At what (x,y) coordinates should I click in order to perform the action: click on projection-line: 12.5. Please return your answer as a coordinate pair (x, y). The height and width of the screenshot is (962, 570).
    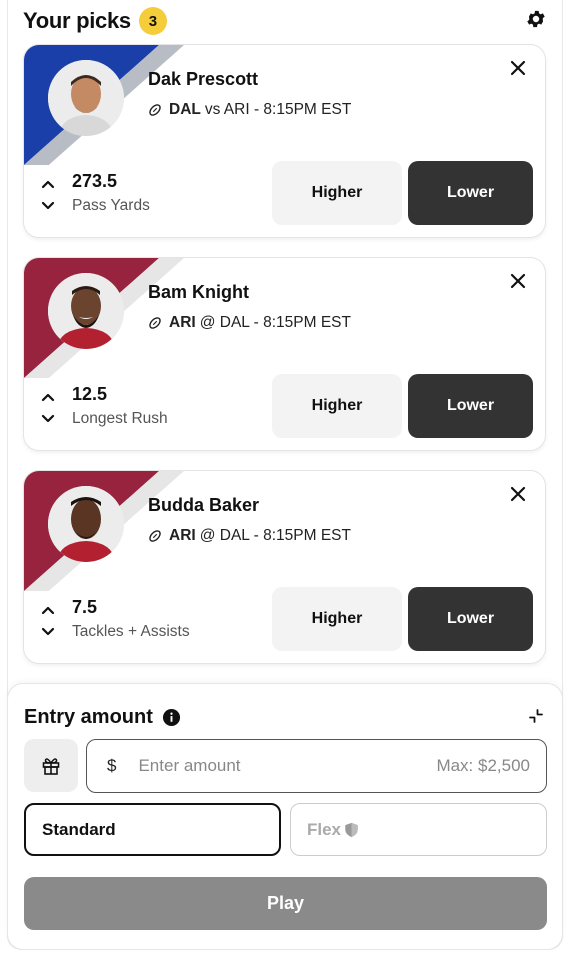
    Looking at the image, I should click on (90, 394).